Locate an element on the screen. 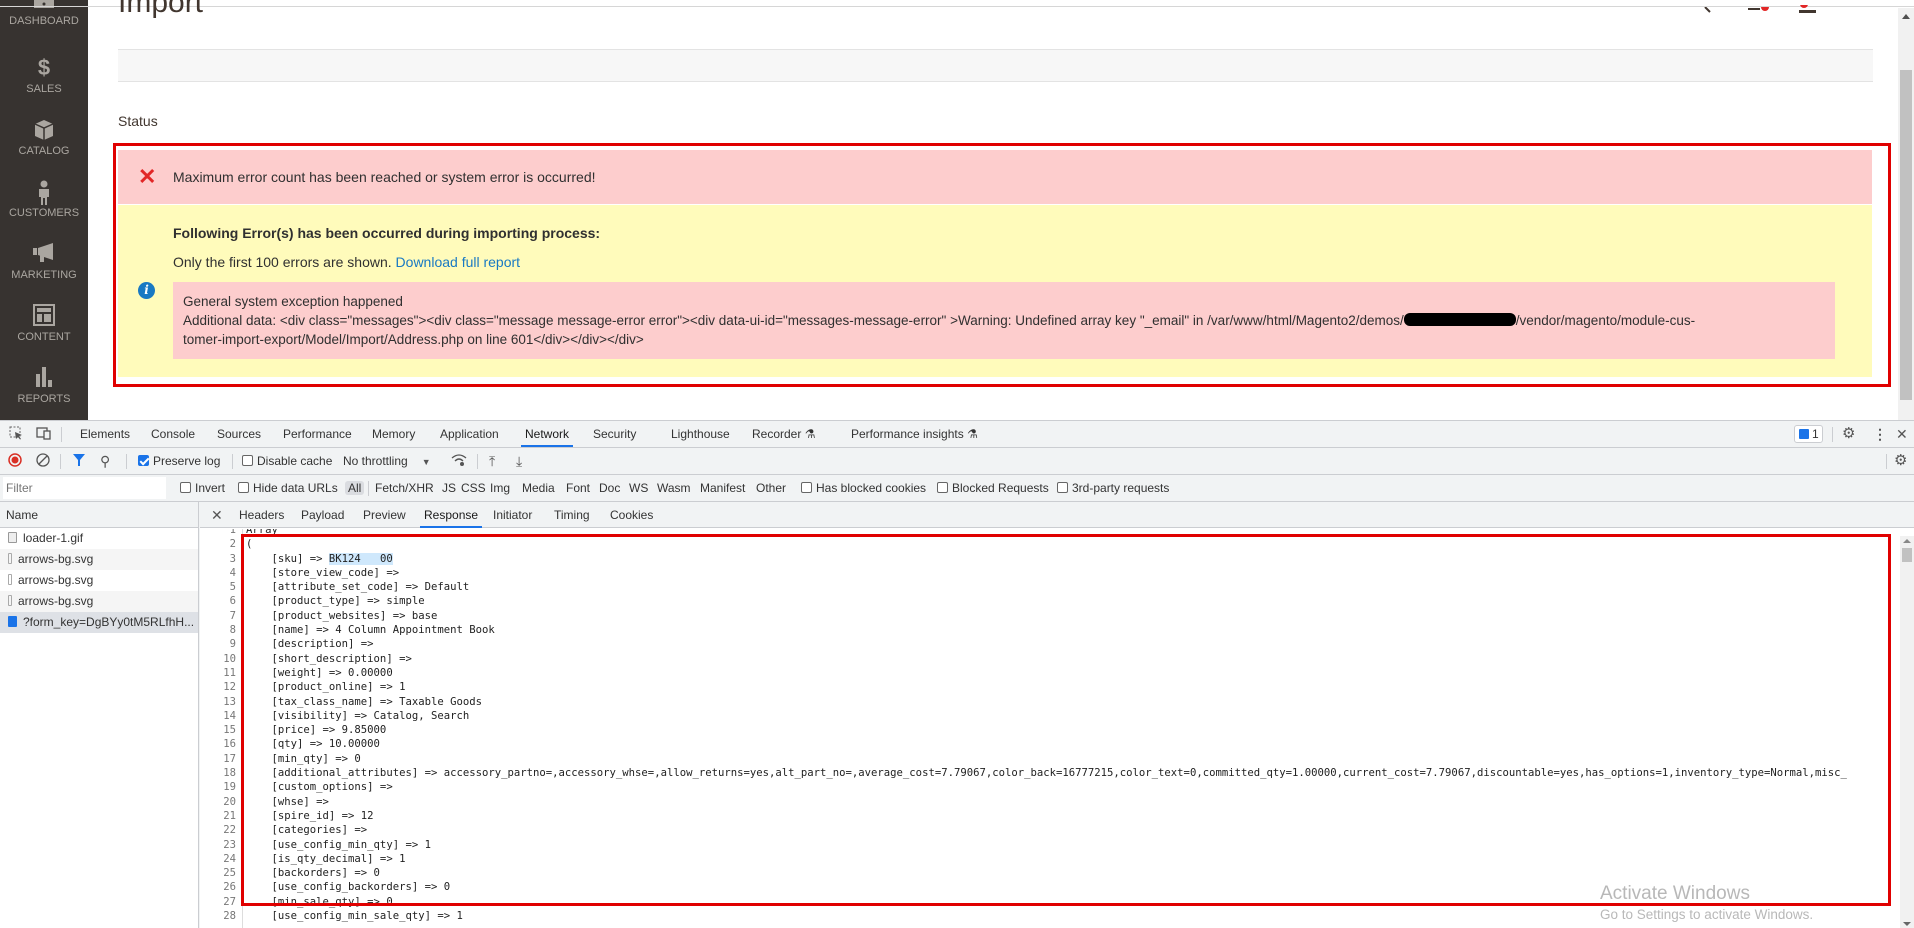 The height and width of the screenshot is (928, 1914). search-icon is located at coordinates (1708, 6).